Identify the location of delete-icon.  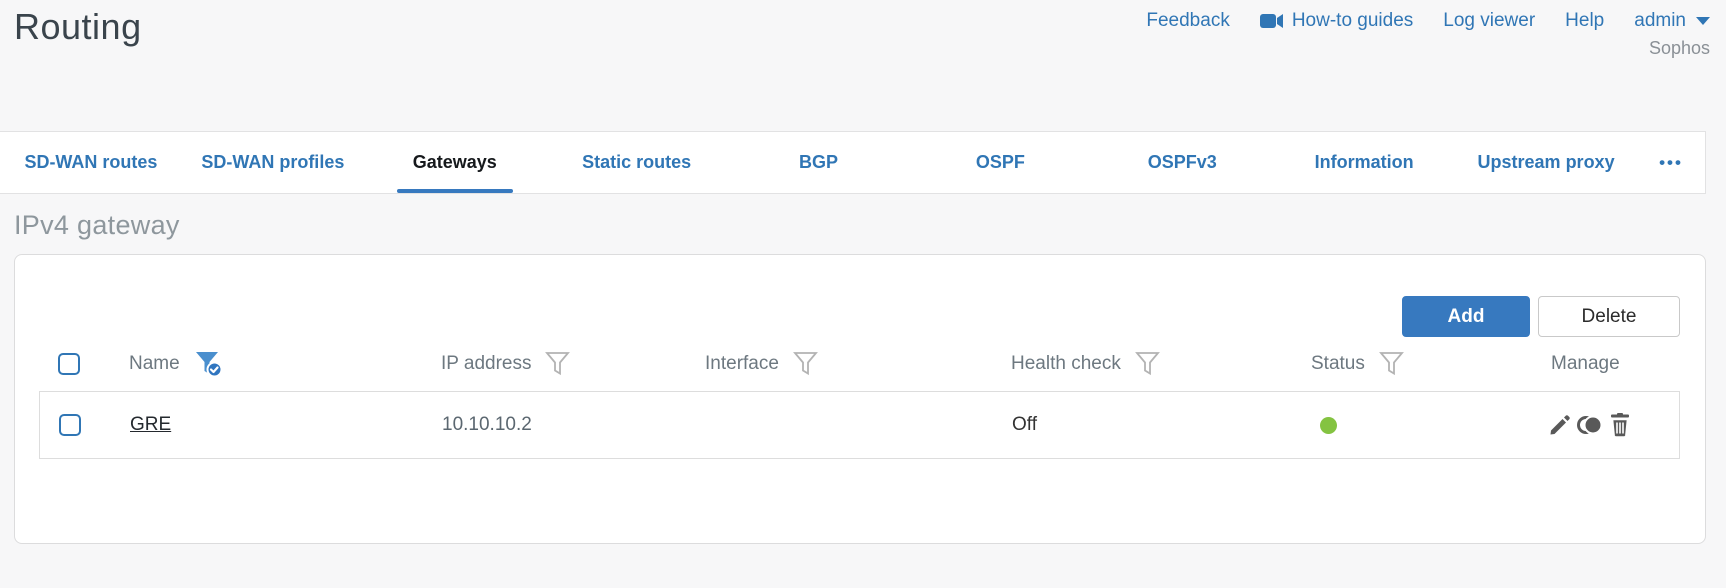
(1620, 425).